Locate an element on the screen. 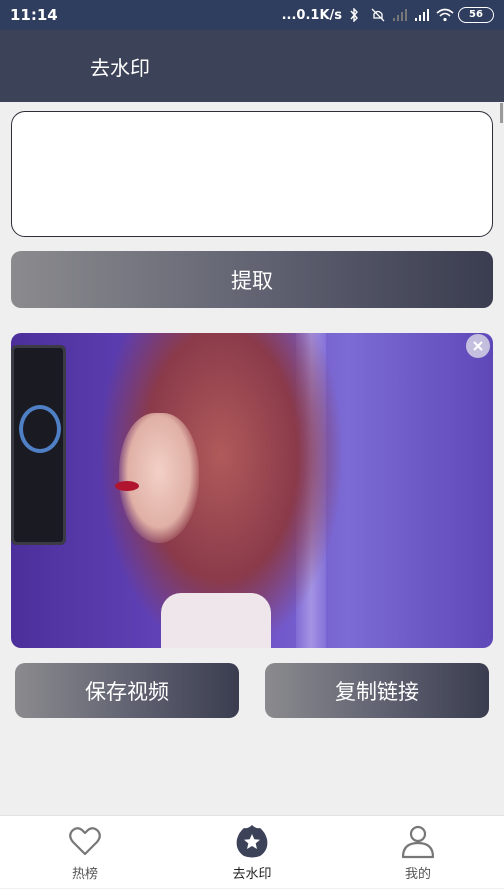  bottom-tab-bar: 热榜 去水印 我的 is located at coordinates (252, 851).